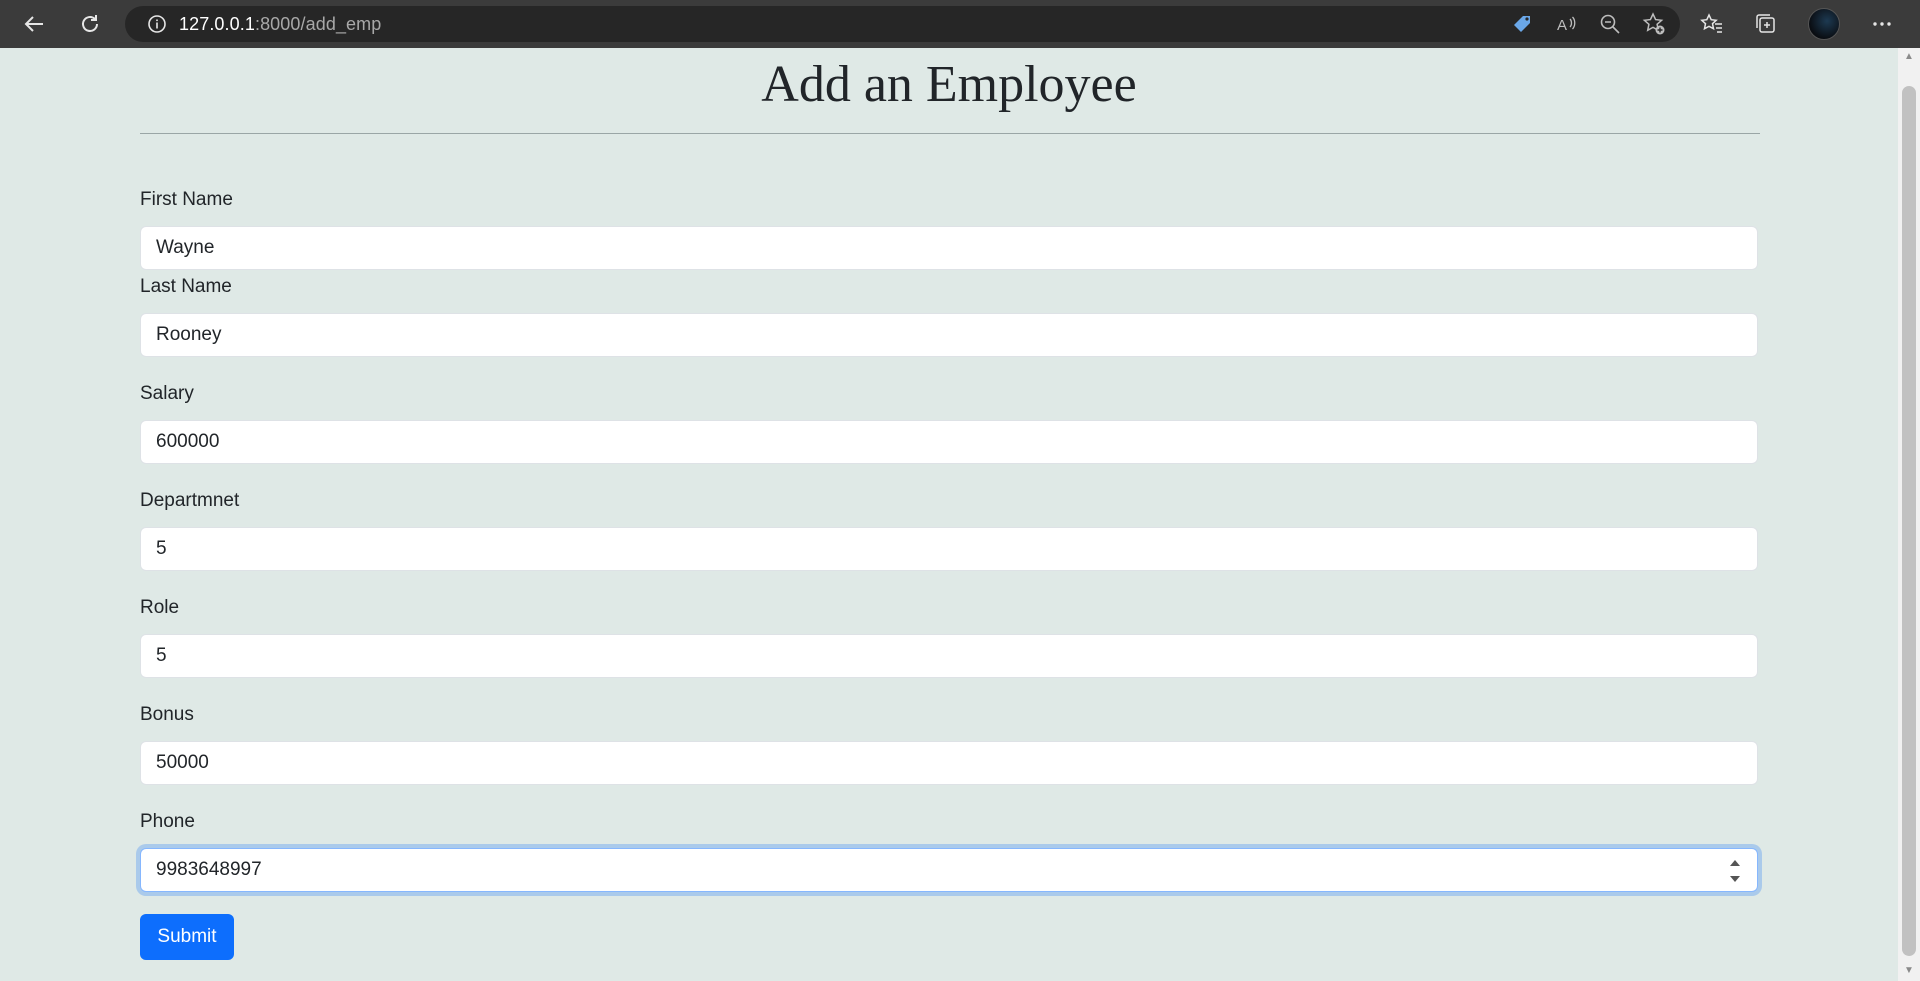 The width and height of the screenshot is (1920, 981). I want to click on phone-value: 9983648997, so click(209, 869).